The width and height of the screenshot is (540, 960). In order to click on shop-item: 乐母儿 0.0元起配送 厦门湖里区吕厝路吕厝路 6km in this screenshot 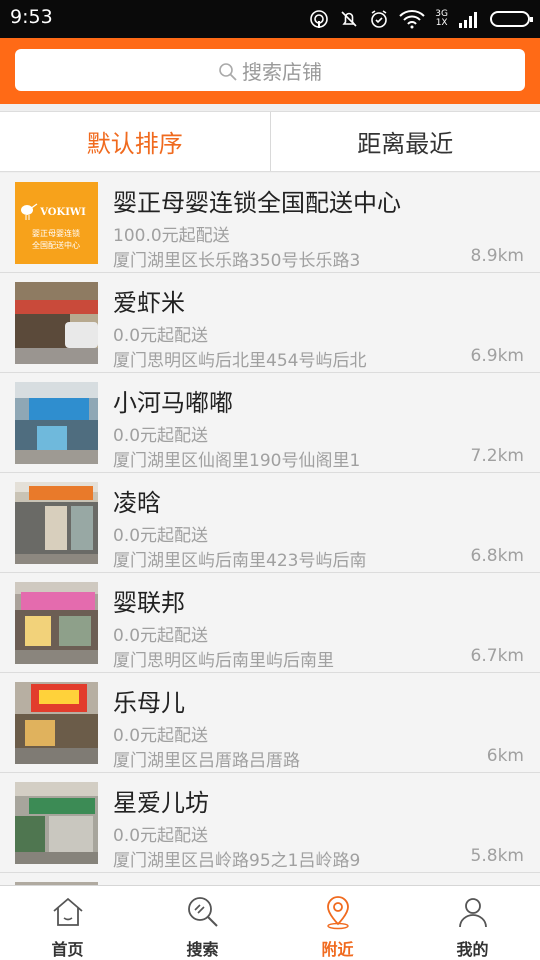, I will do `click(270, 723)`.